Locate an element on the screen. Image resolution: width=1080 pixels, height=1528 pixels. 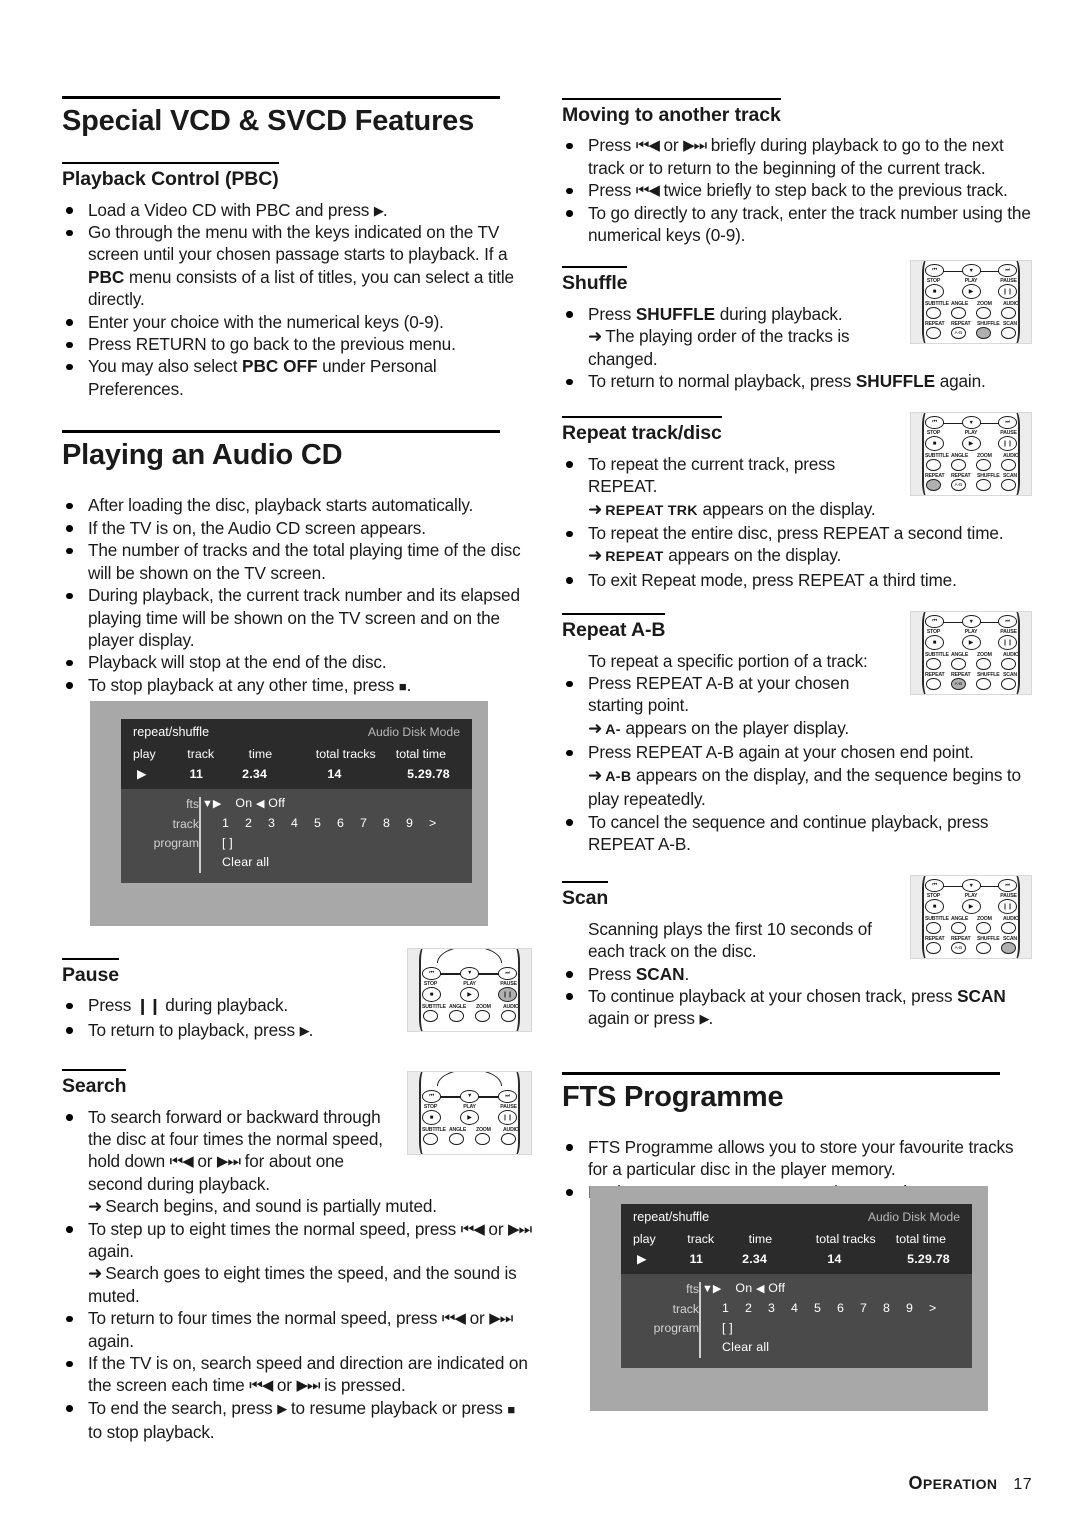
osd-row-track: track 1 2 3 4 5 6 7 8 9 > is located at coordinates (796, 1308).